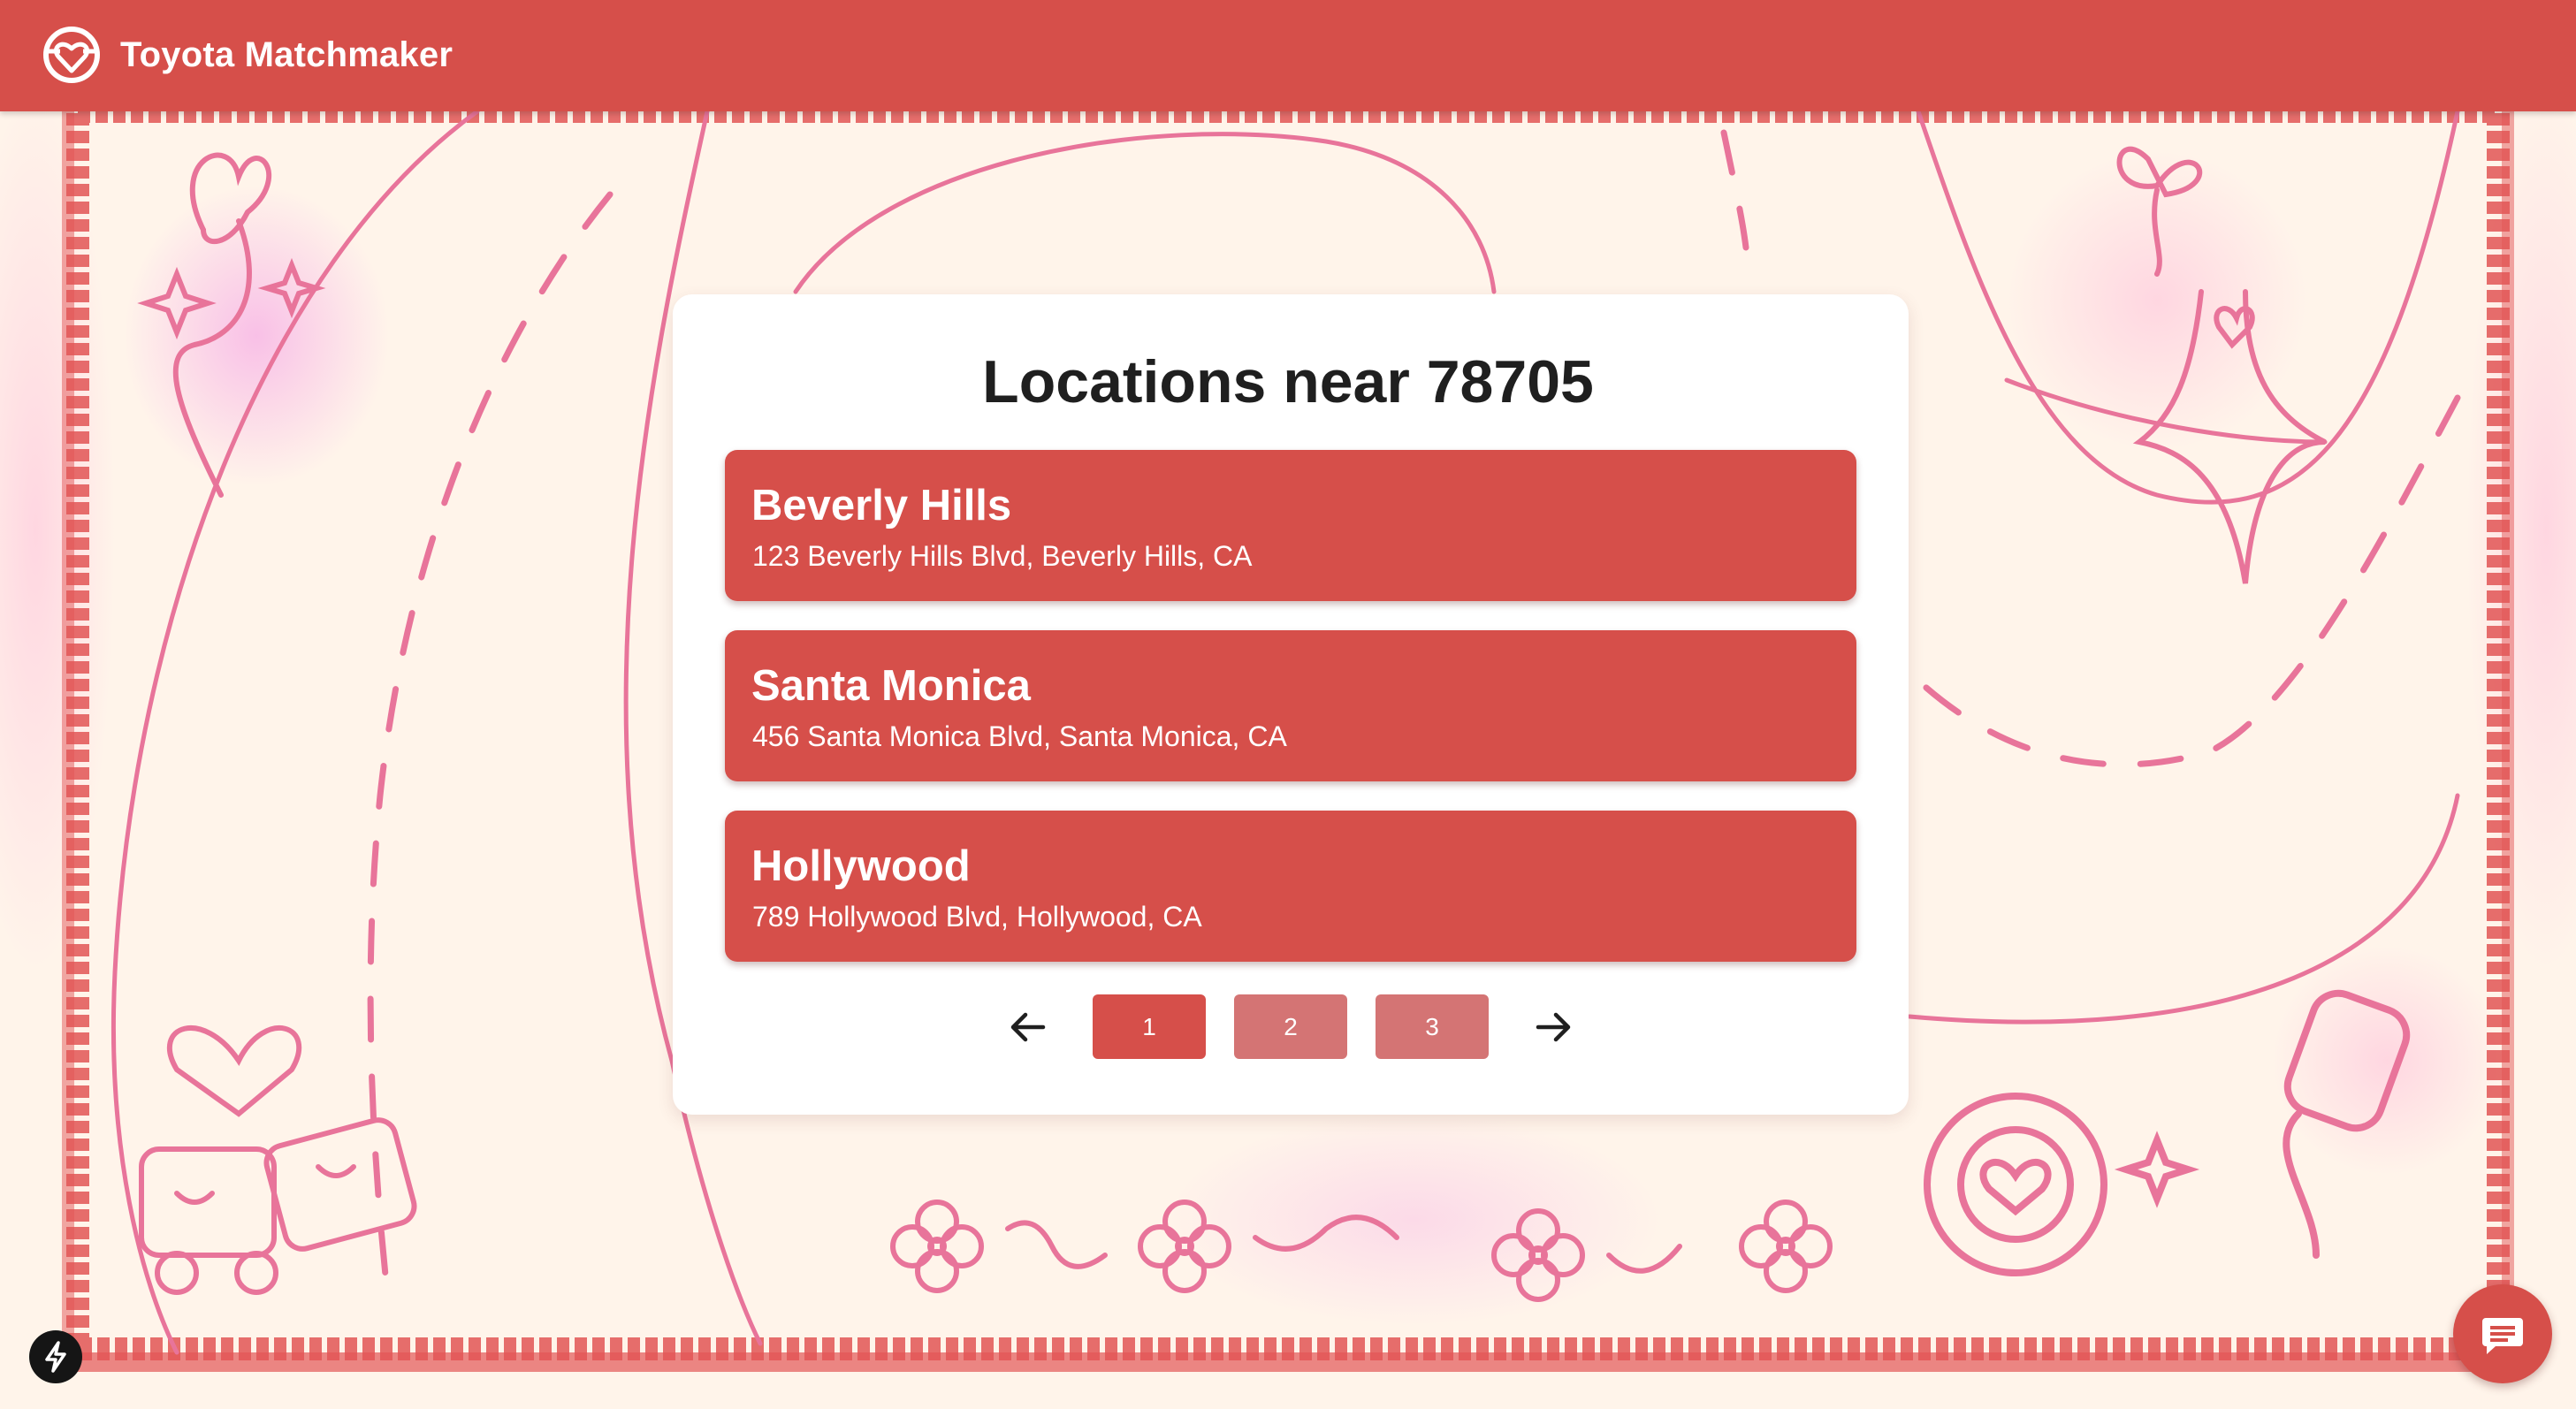 This screenshot has width=2576, height=1409. I want to click on lightning-bolt-icon, so click(55, 1357).